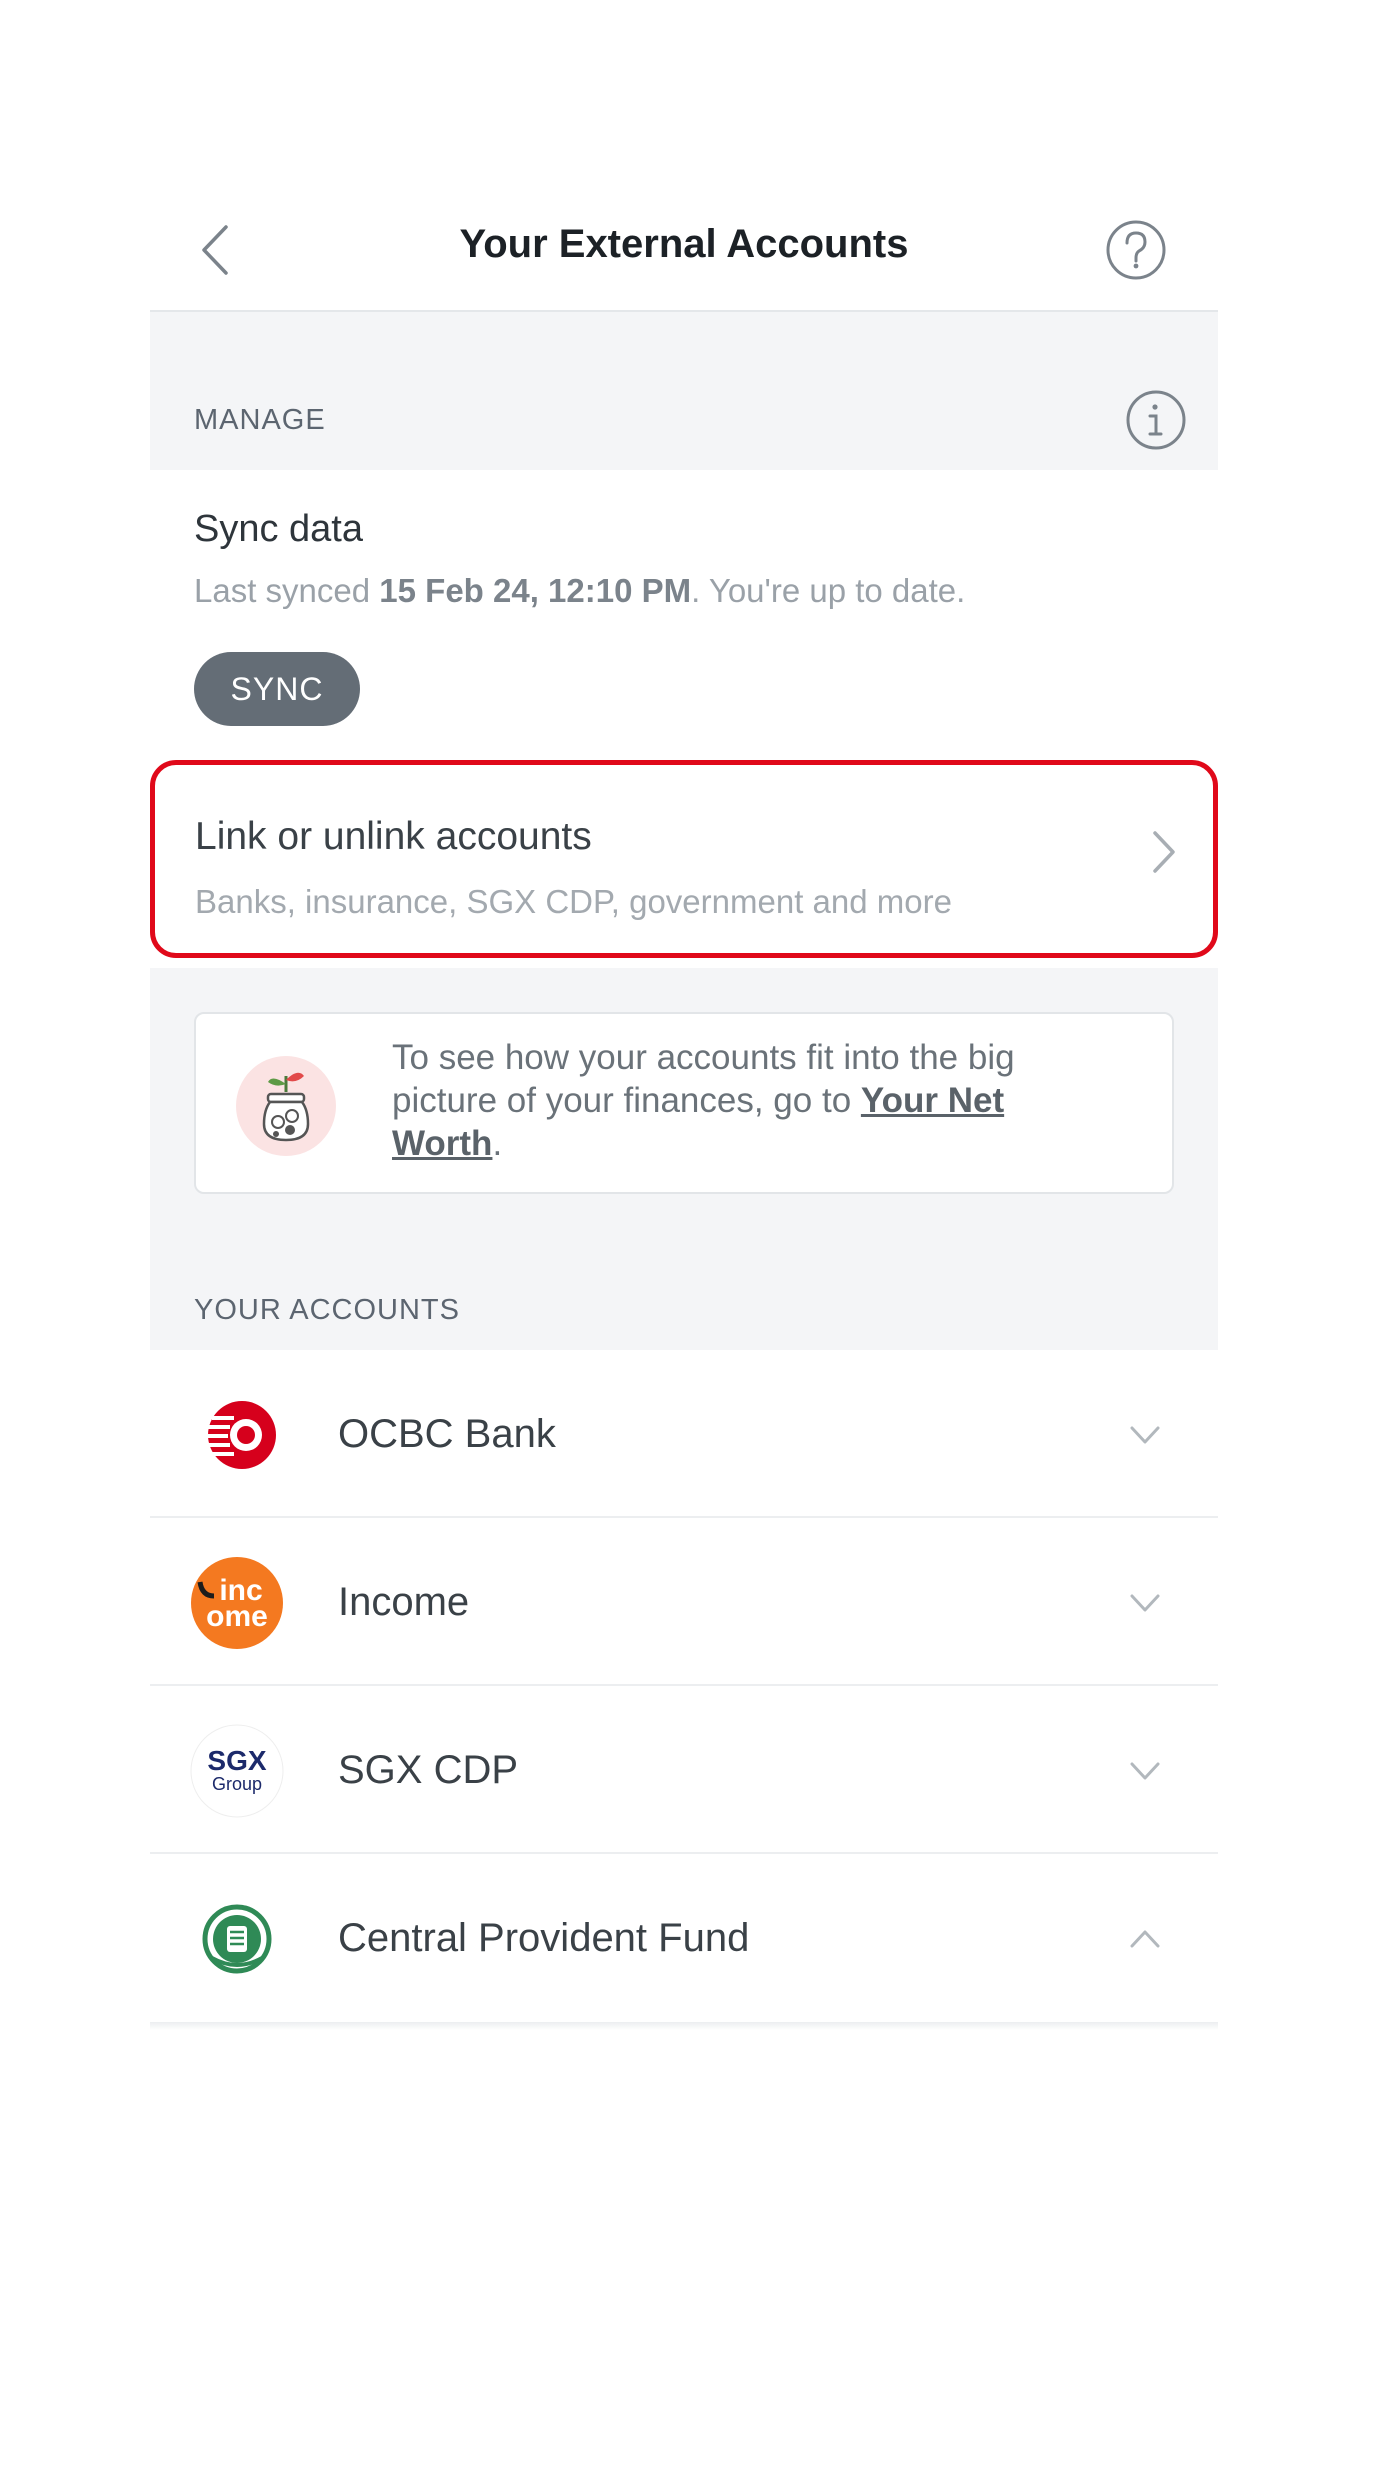  I want to click on account-row-income: inc ome Income, so click(684, 1602).